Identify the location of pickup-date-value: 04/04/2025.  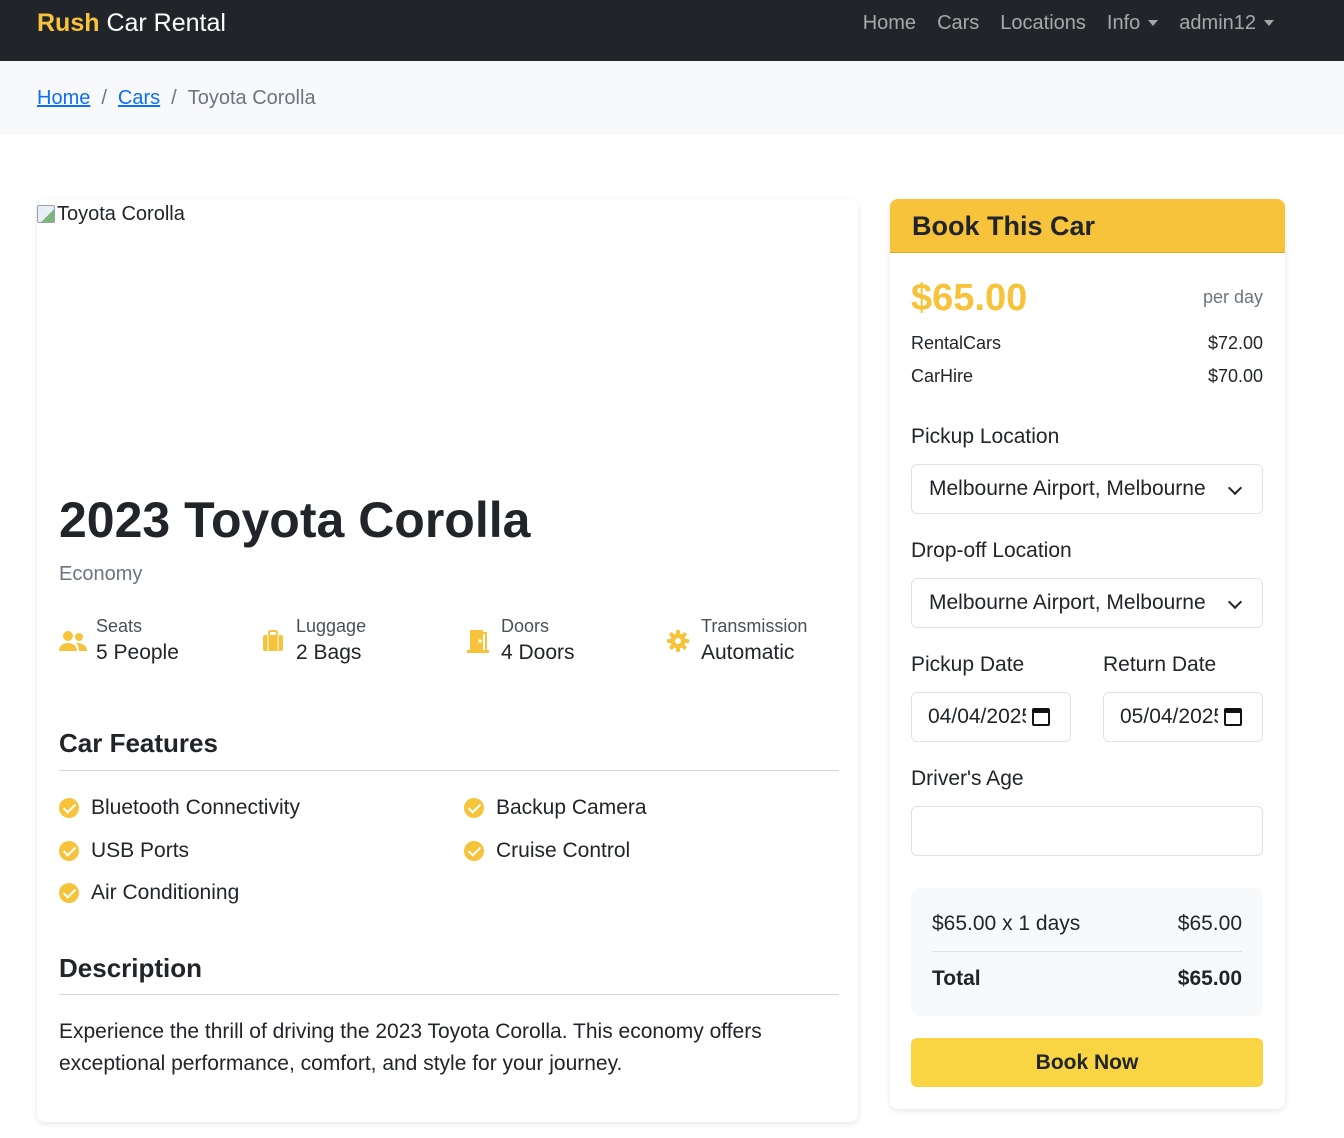
(981, 716).